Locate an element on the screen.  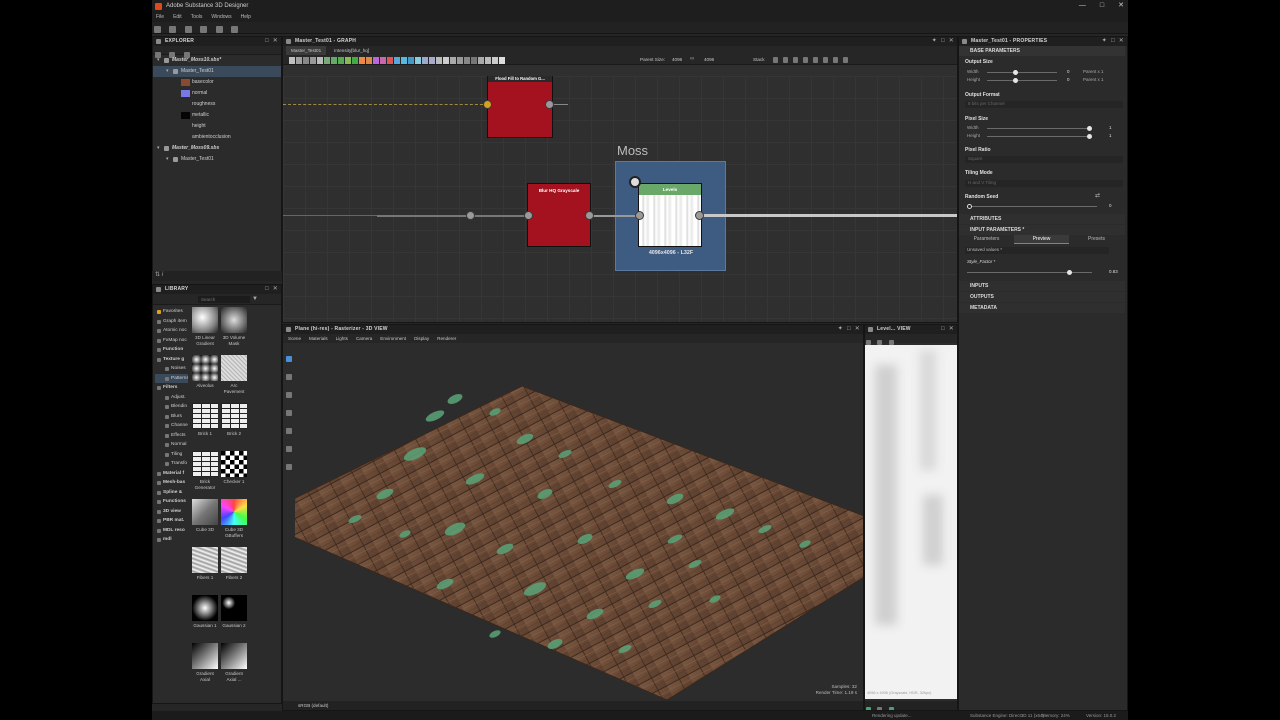
library-item: Brick 1 is located at coordinates (205, 420).